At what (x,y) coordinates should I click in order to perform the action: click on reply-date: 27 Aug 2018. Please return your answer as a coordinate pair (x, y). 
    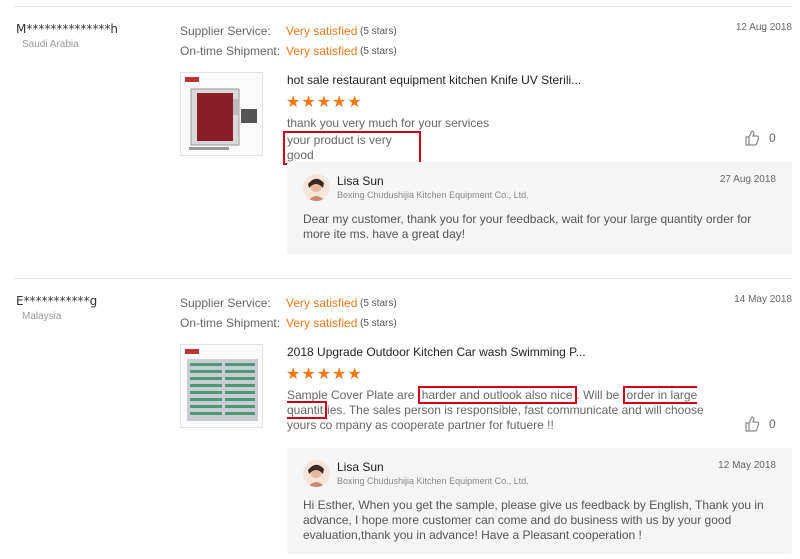
    Looking at the image, I should click on (747, 179).